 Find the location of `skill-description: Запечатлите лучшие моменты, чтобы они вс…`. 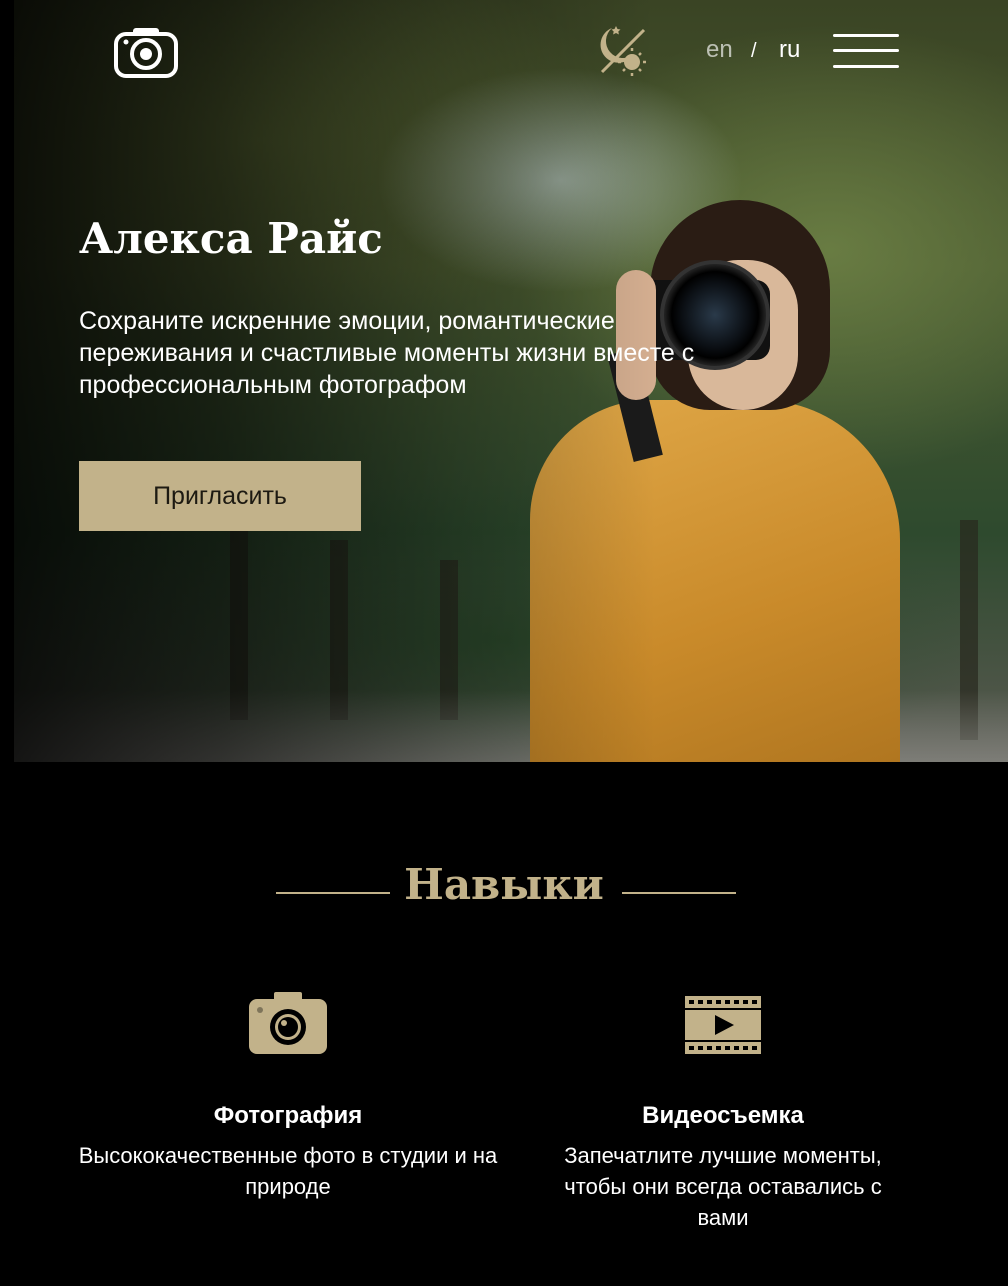

skill-description: Запечатлите лучшие моменты, чтобы они вс… is located at coordinates (723, 1186).